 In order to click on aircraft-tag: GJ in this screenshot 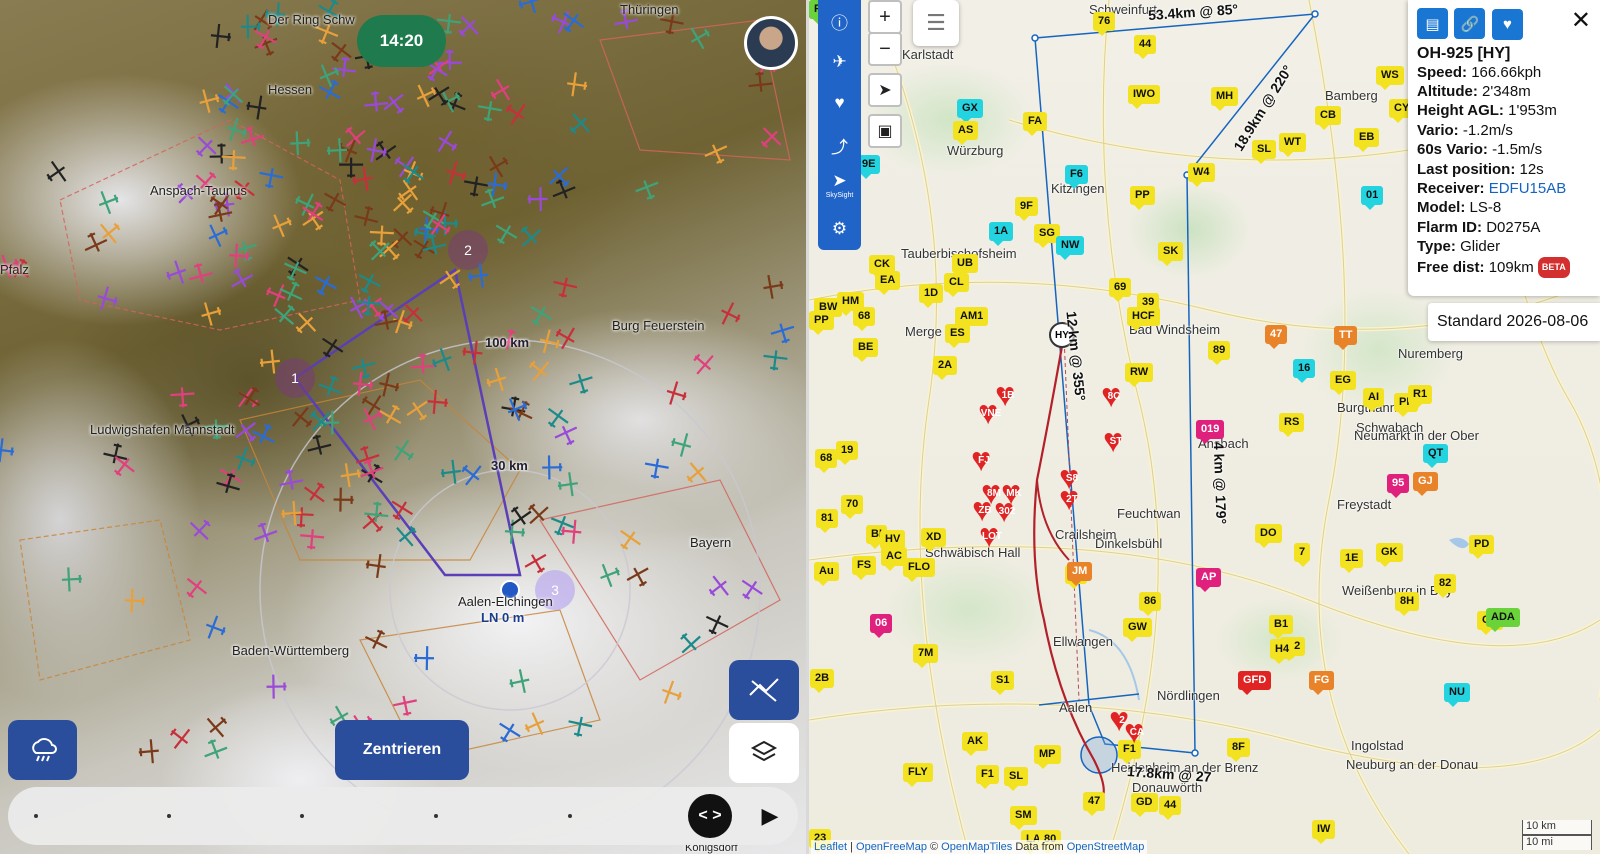, I will do `click(1425, 484)`.